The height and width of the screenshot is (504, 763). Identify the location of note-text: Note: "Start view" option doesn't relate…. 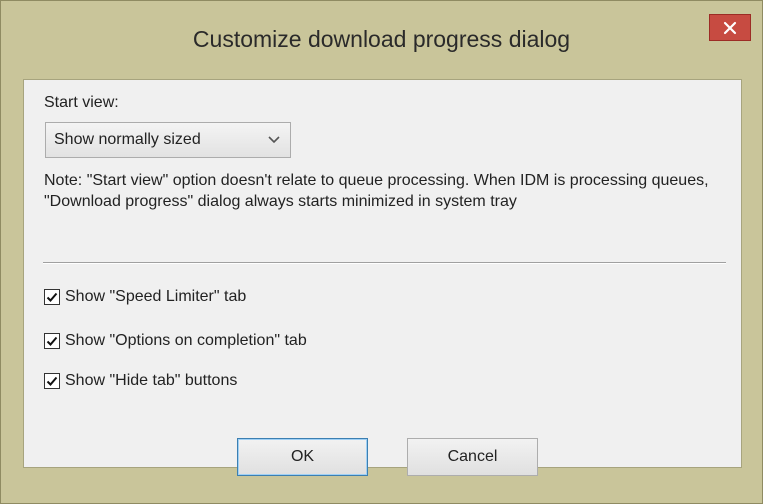
(376, 191).